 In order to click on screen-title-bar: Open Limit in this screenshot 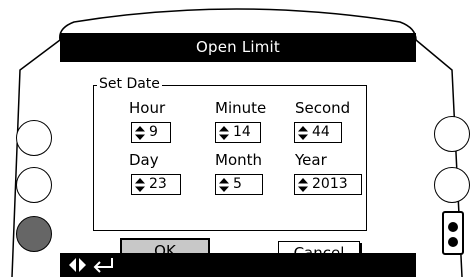, I will do `click(238, 47)`.